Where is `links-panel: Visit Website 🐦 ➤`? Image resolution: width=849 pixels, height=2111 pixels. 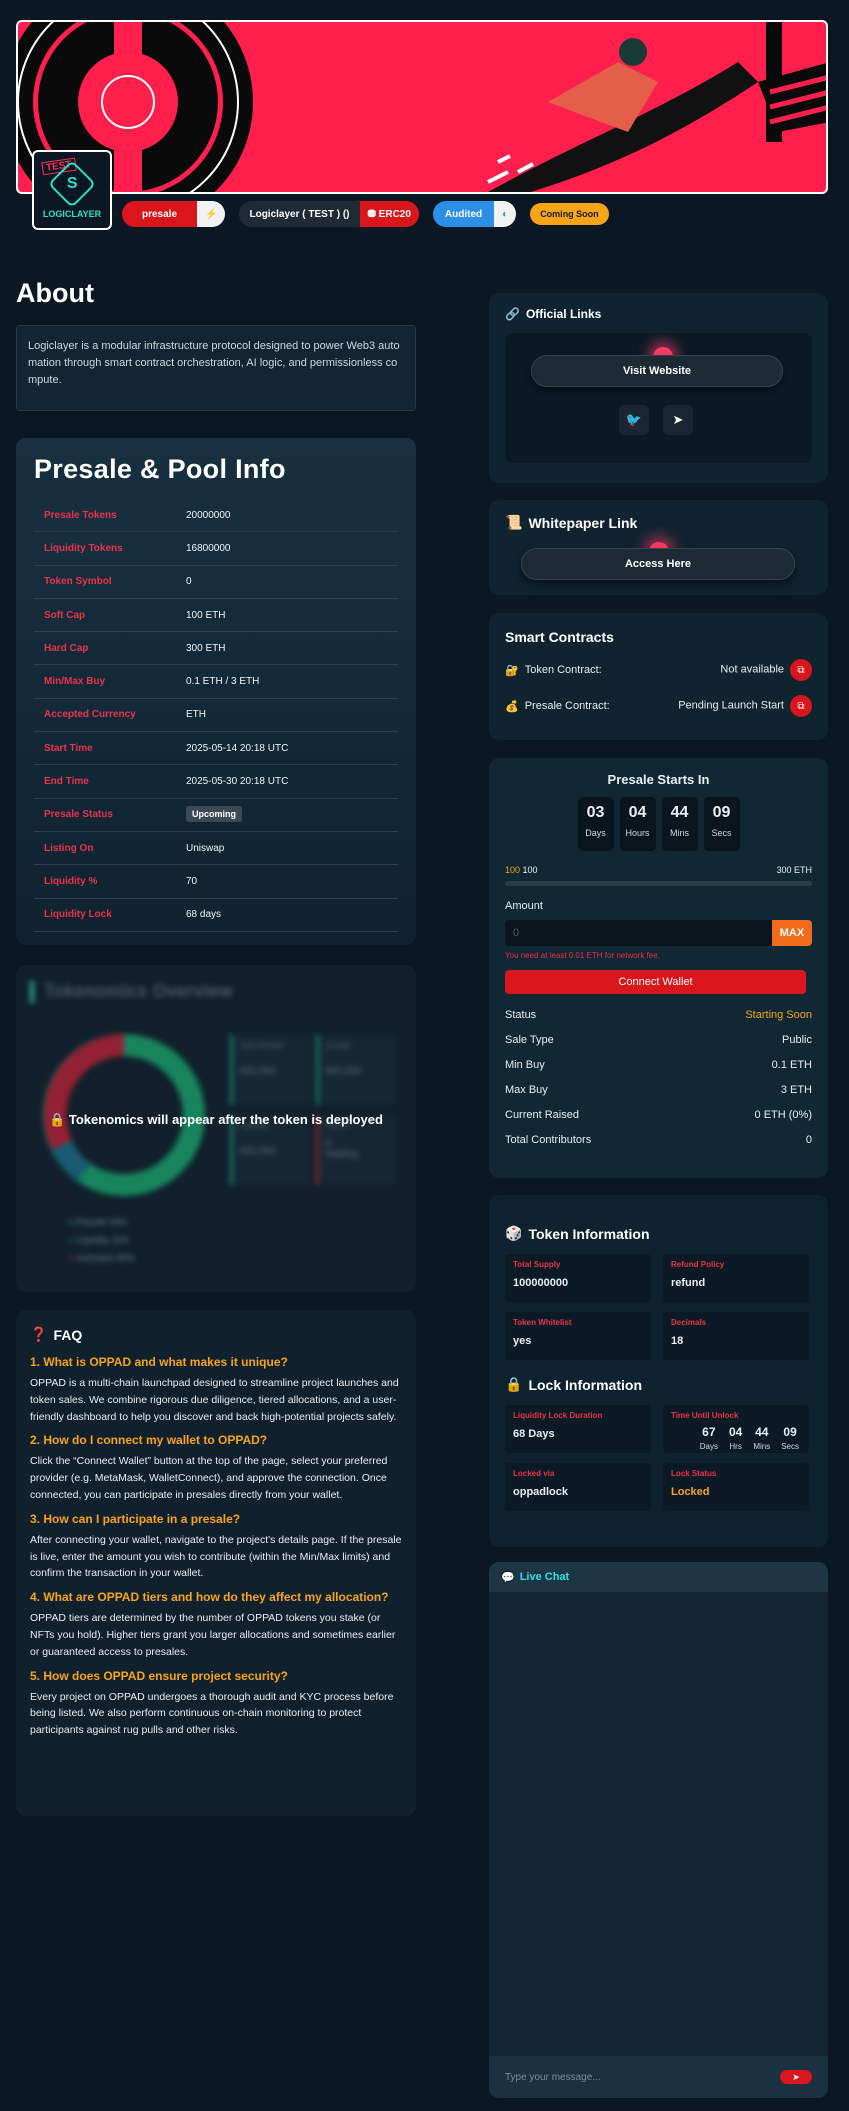 links-panel: Visit Website 🐦 ➤ is located at coordinates (658, 398).